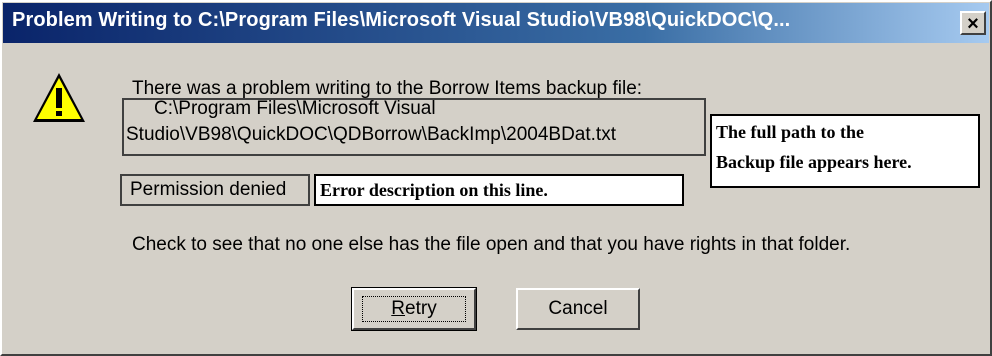  I want to click on retry-button: Retry, so click(414, 309).